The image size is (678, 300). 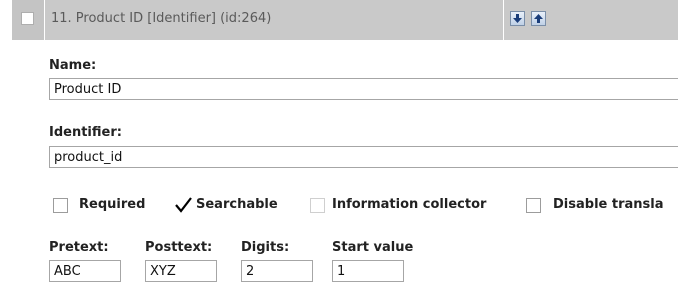 I want to click on name-field, so click(x=363, y=89).